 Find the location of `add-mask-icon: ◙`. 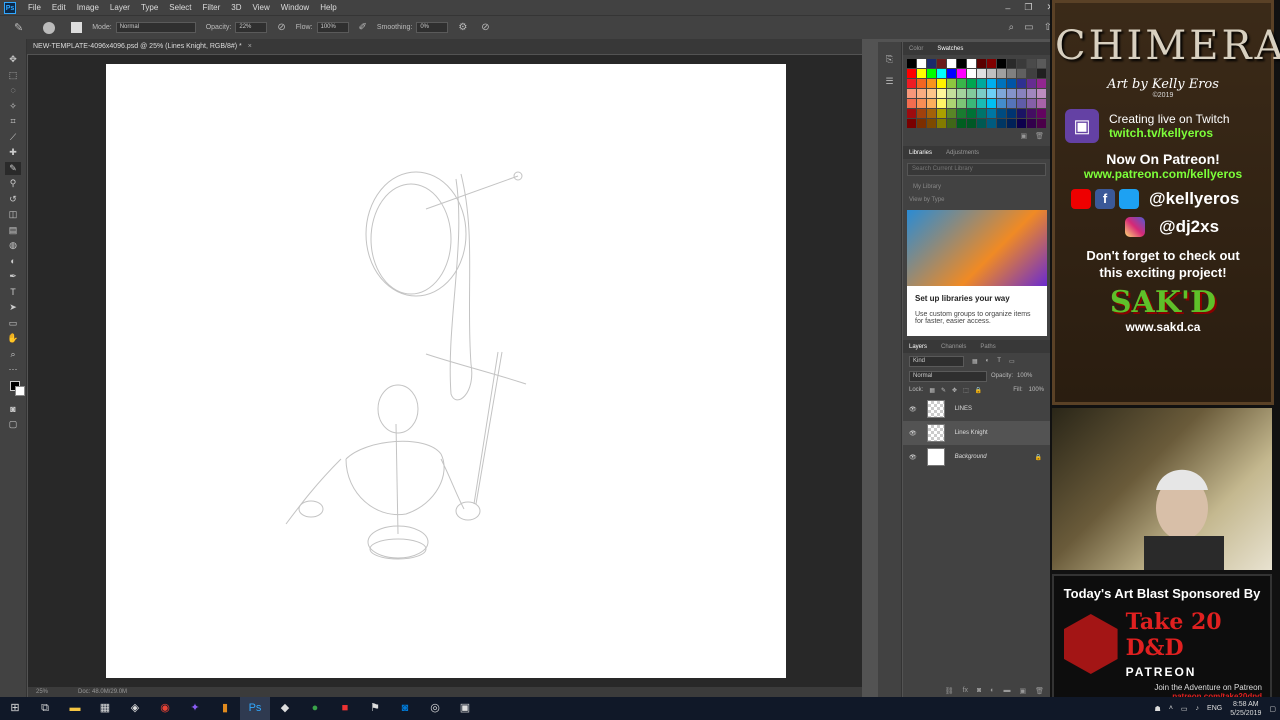

add-mask-icon: ◙ is located at coordinates (979, 691).